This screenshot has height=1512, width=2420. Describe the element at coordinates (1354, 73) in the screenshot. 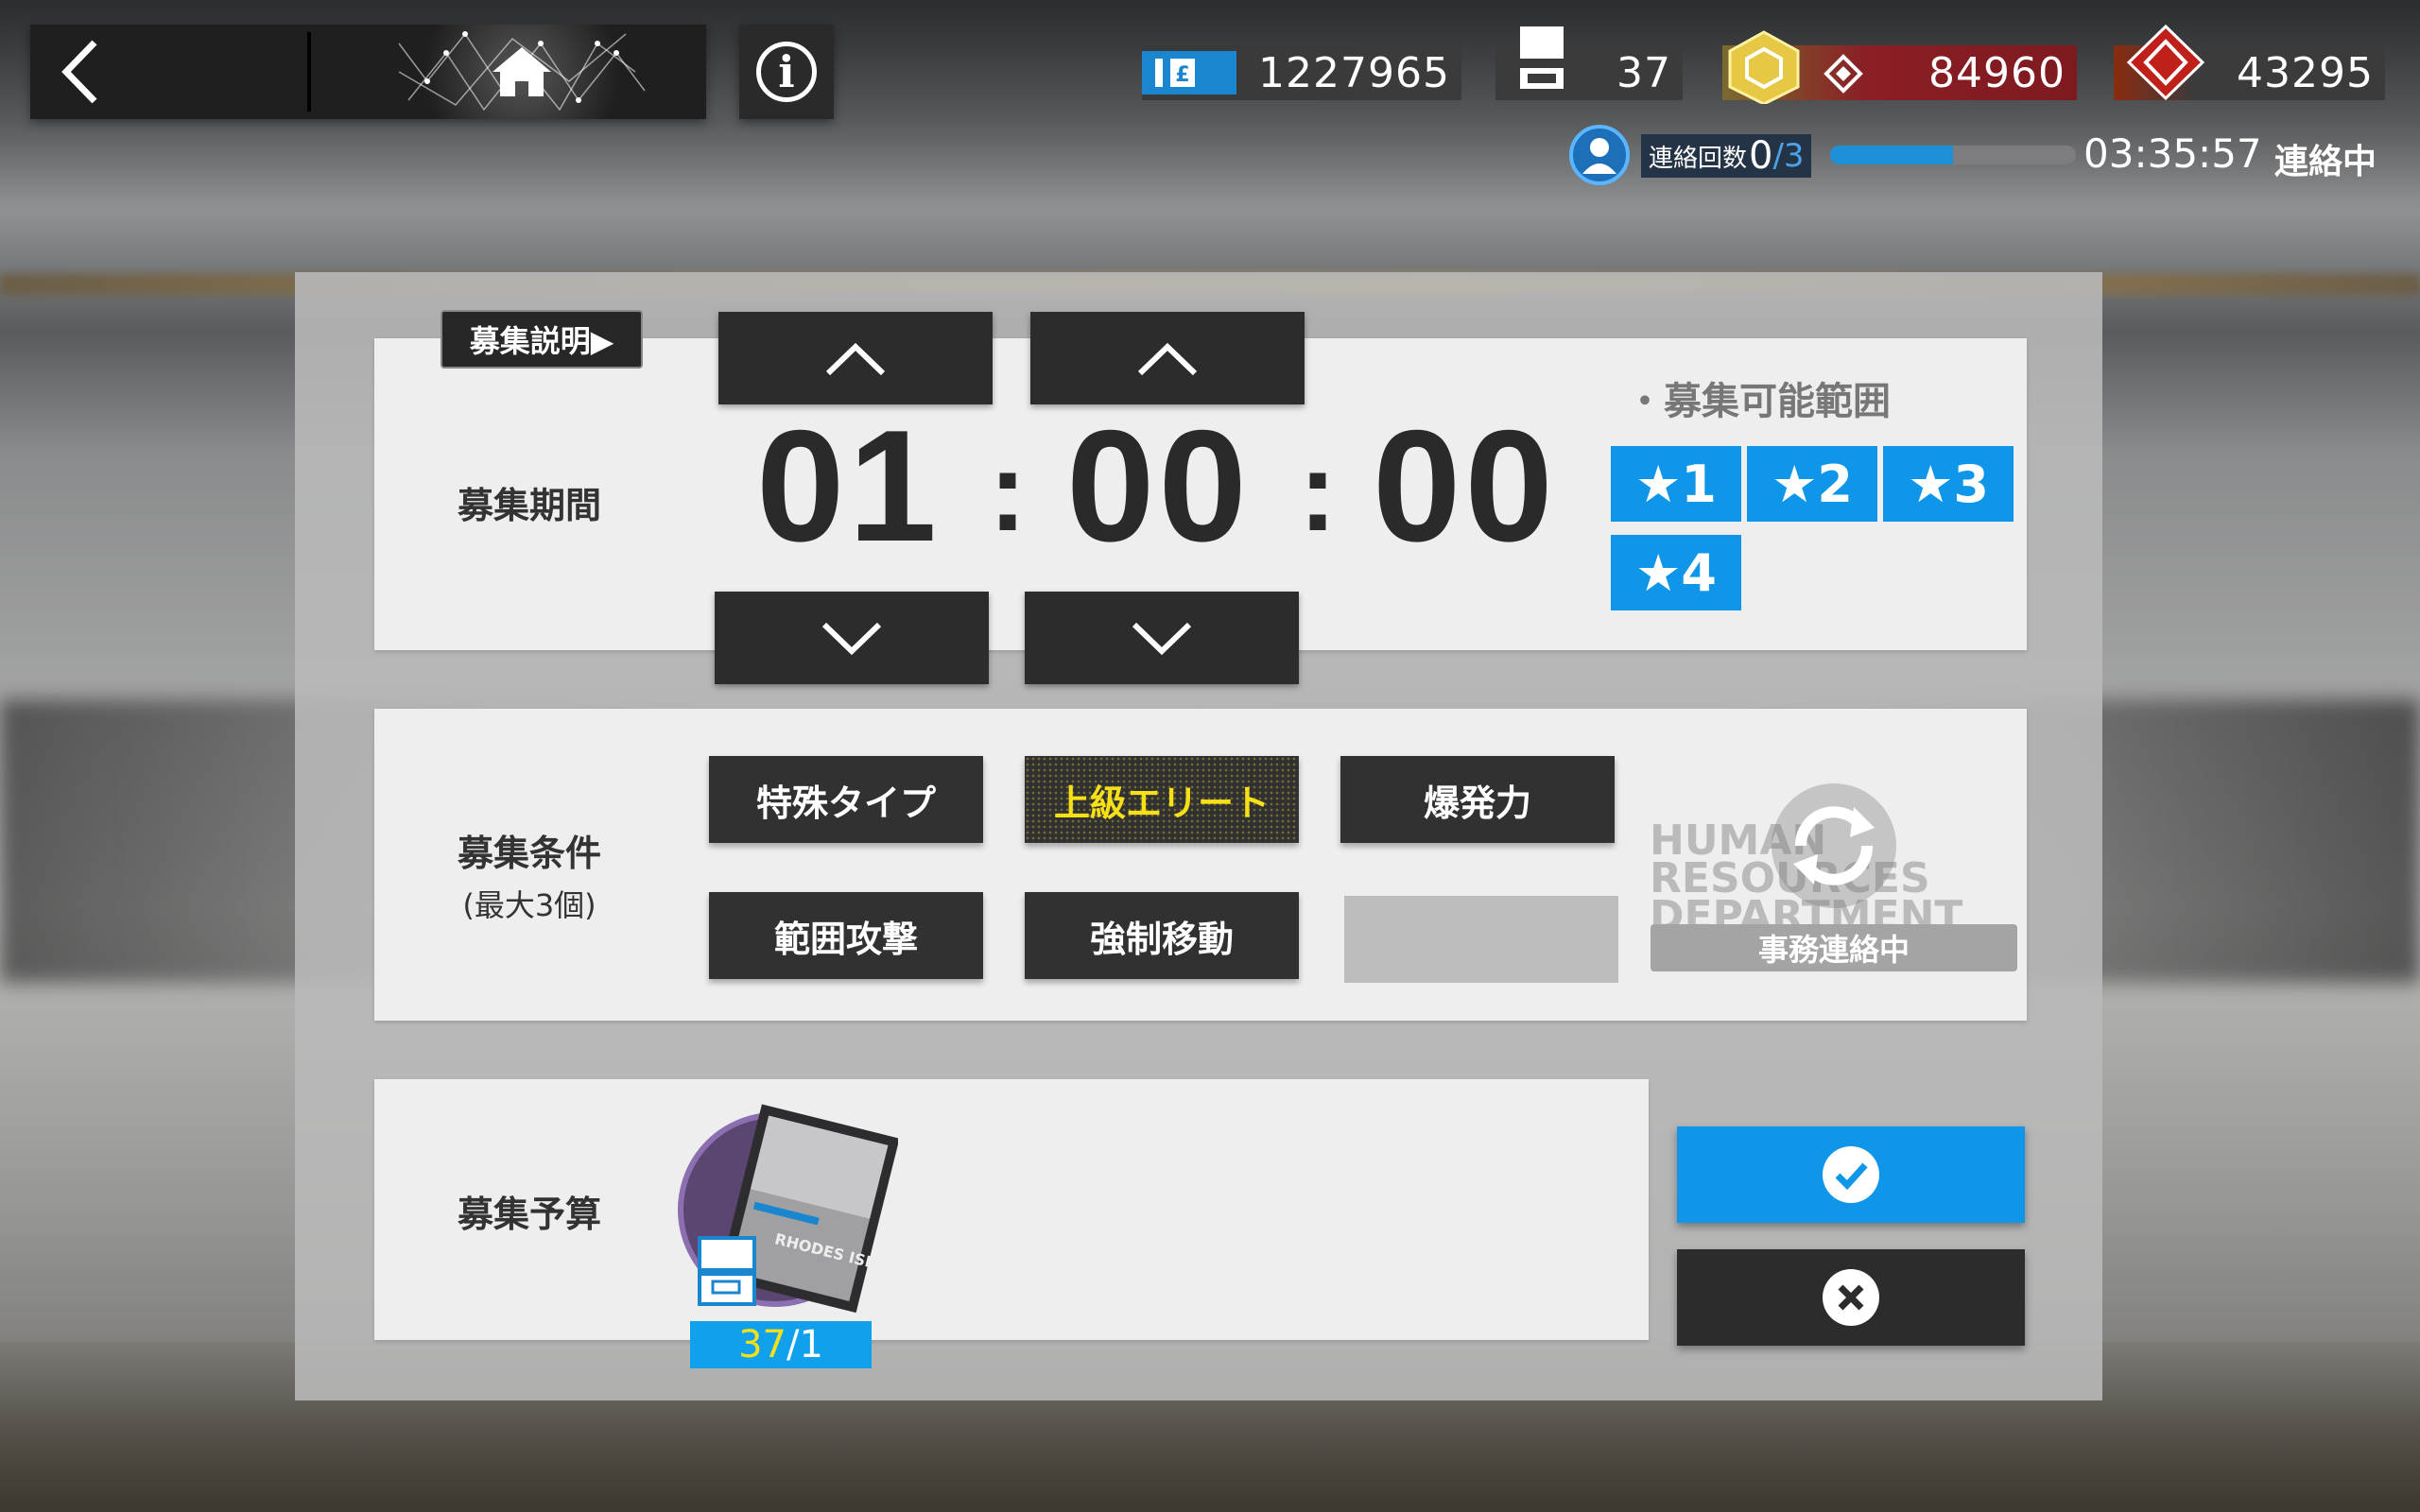

I see `lmd-value: 1227965` at that location.